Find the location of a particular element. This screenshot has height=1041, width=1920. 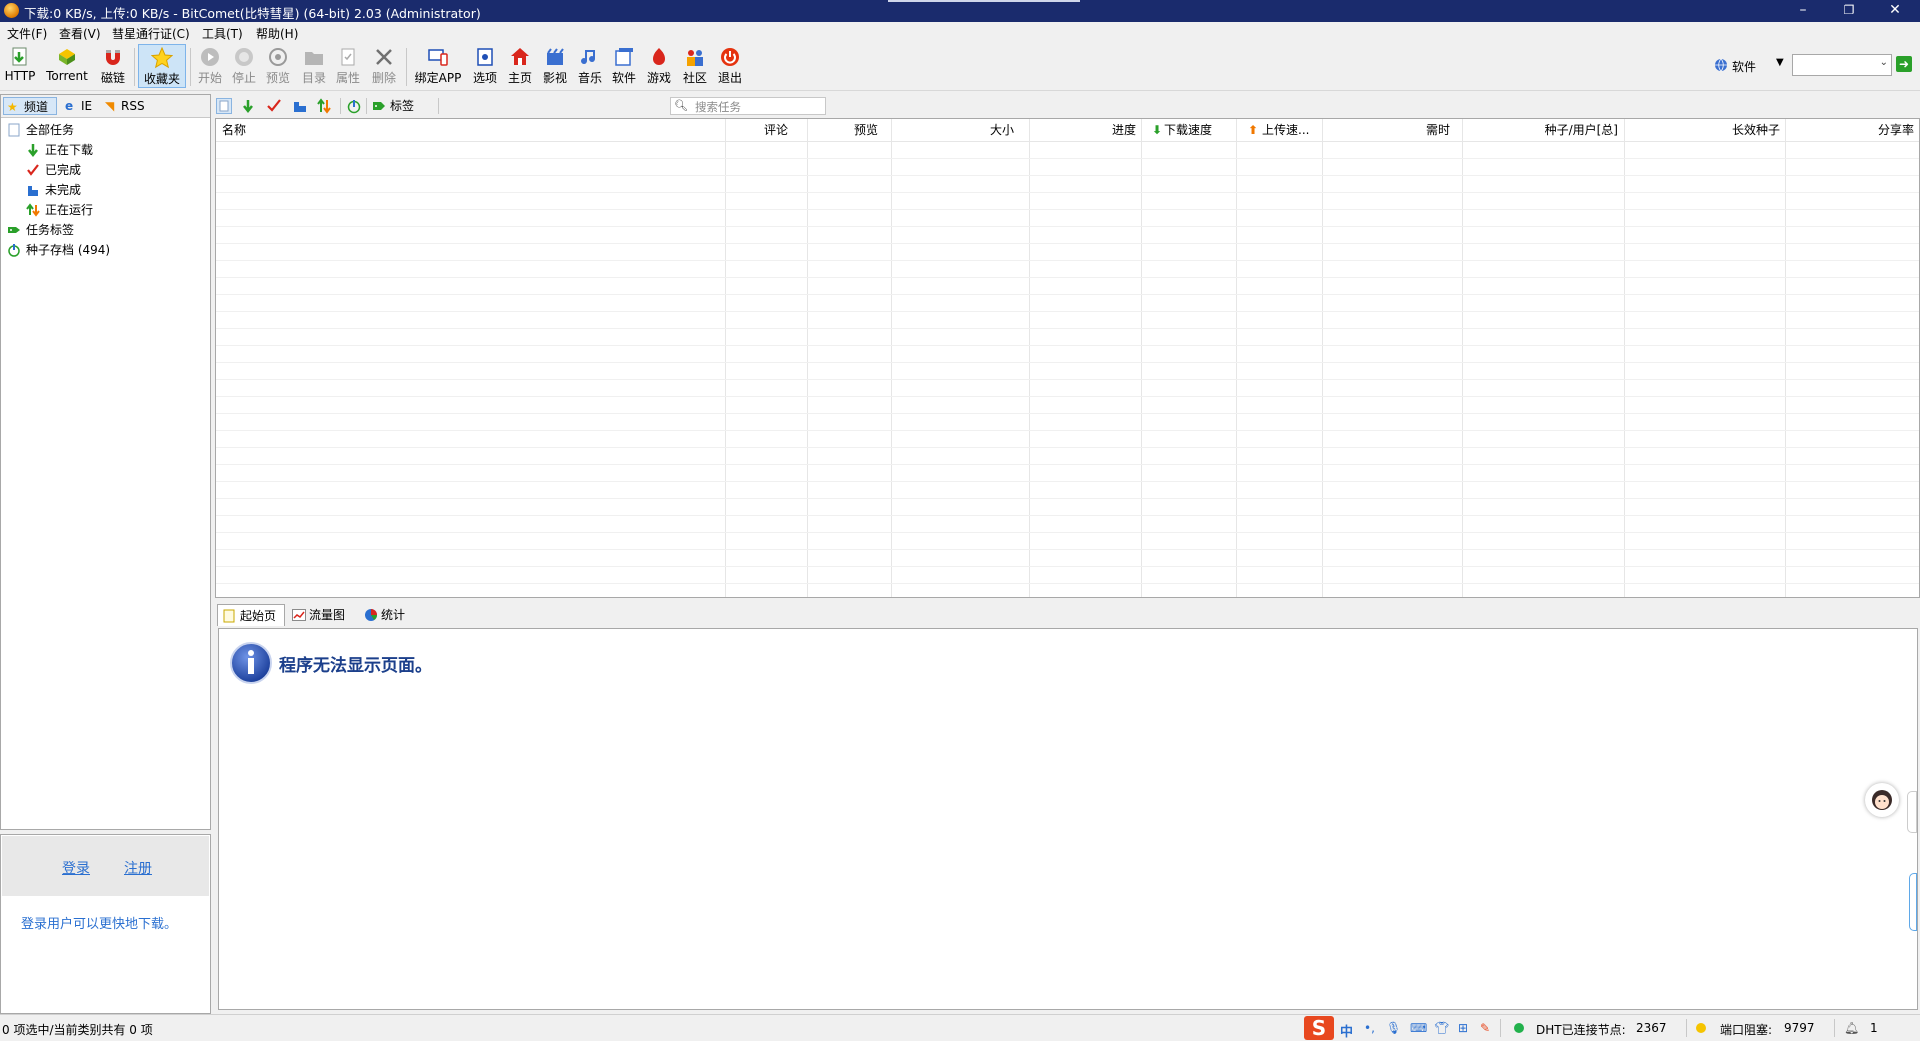

down-arrow-icon is located at coordinates (248, 106).